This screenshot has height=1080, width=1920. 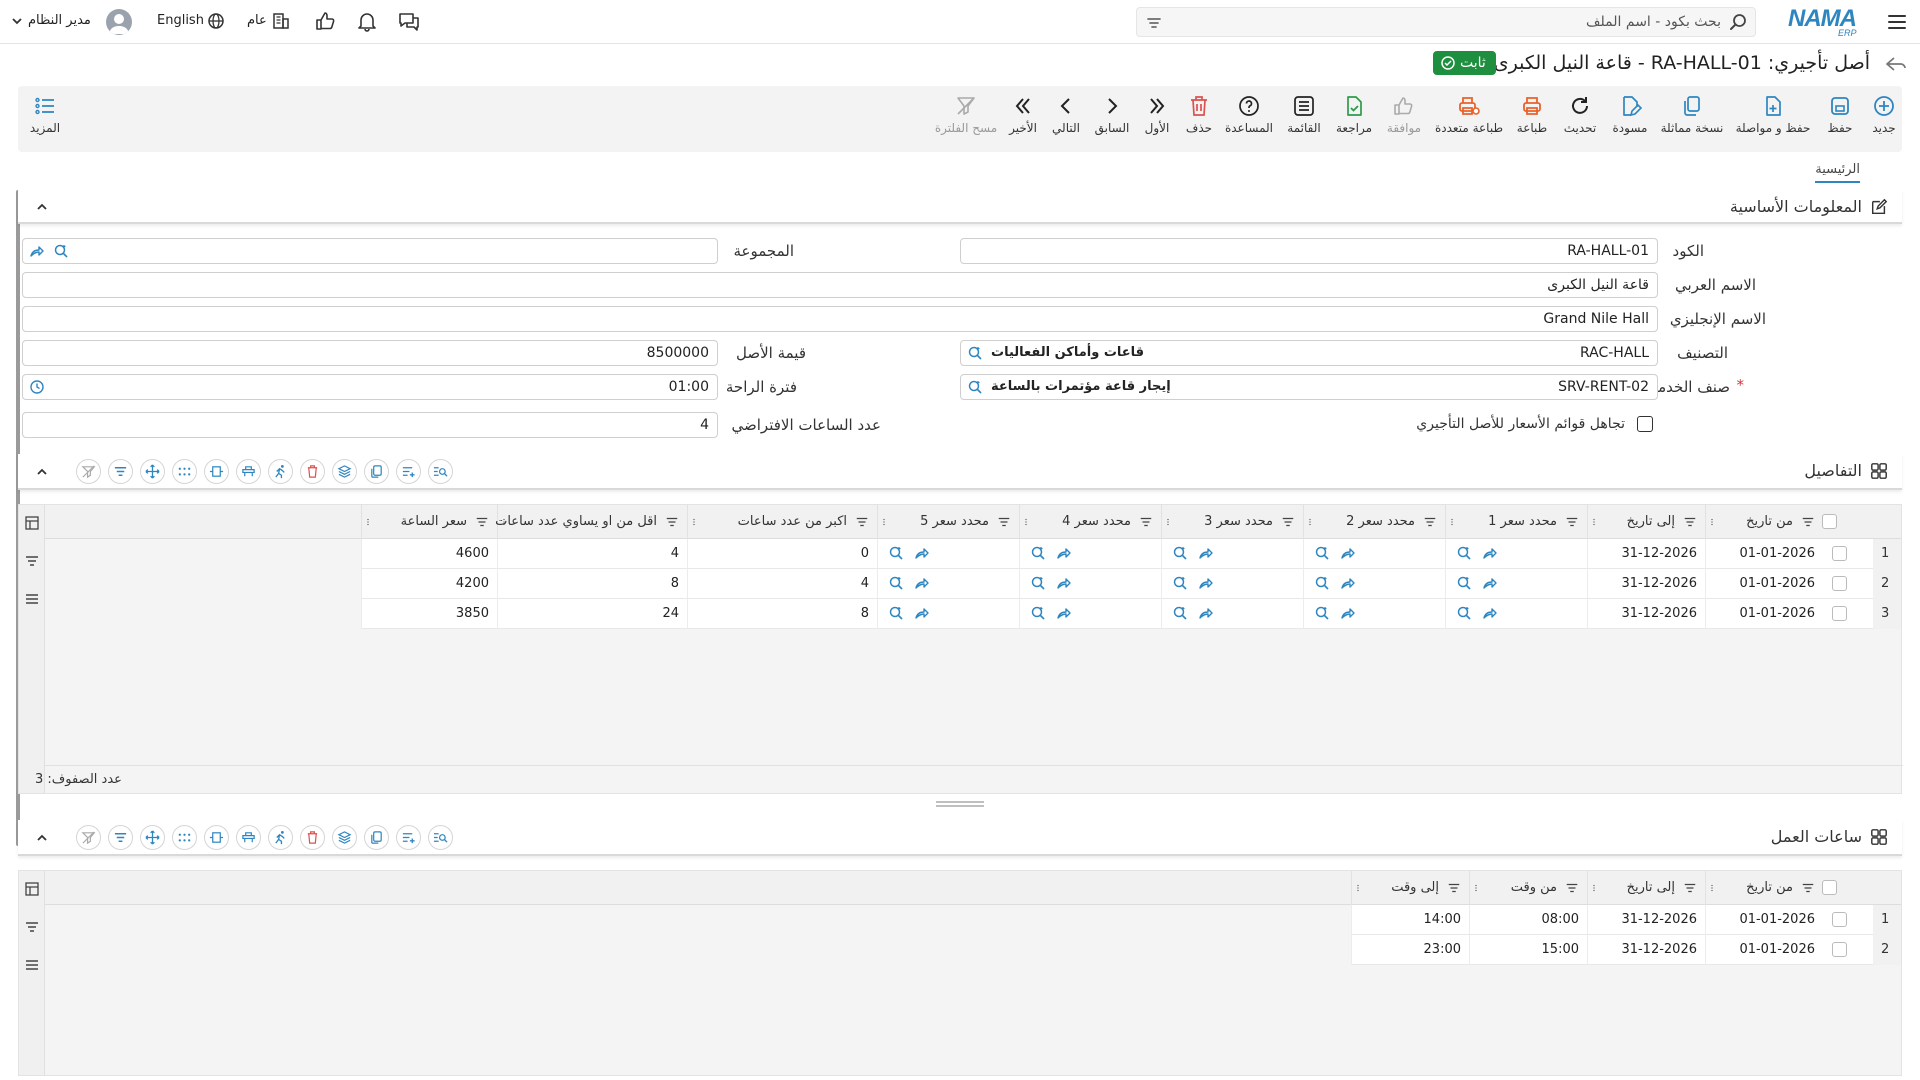 I want to click on column-header: محدد سعر 4, so click(x=1090, y=522).